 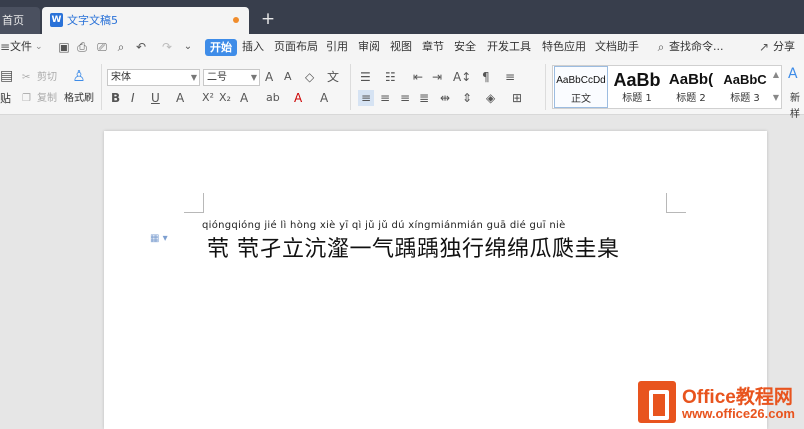 What do you see at coordinates (418, 77) in the screenshot?
I see `decrease-indent-icon: ⇤` at bounding box center [418, 77].